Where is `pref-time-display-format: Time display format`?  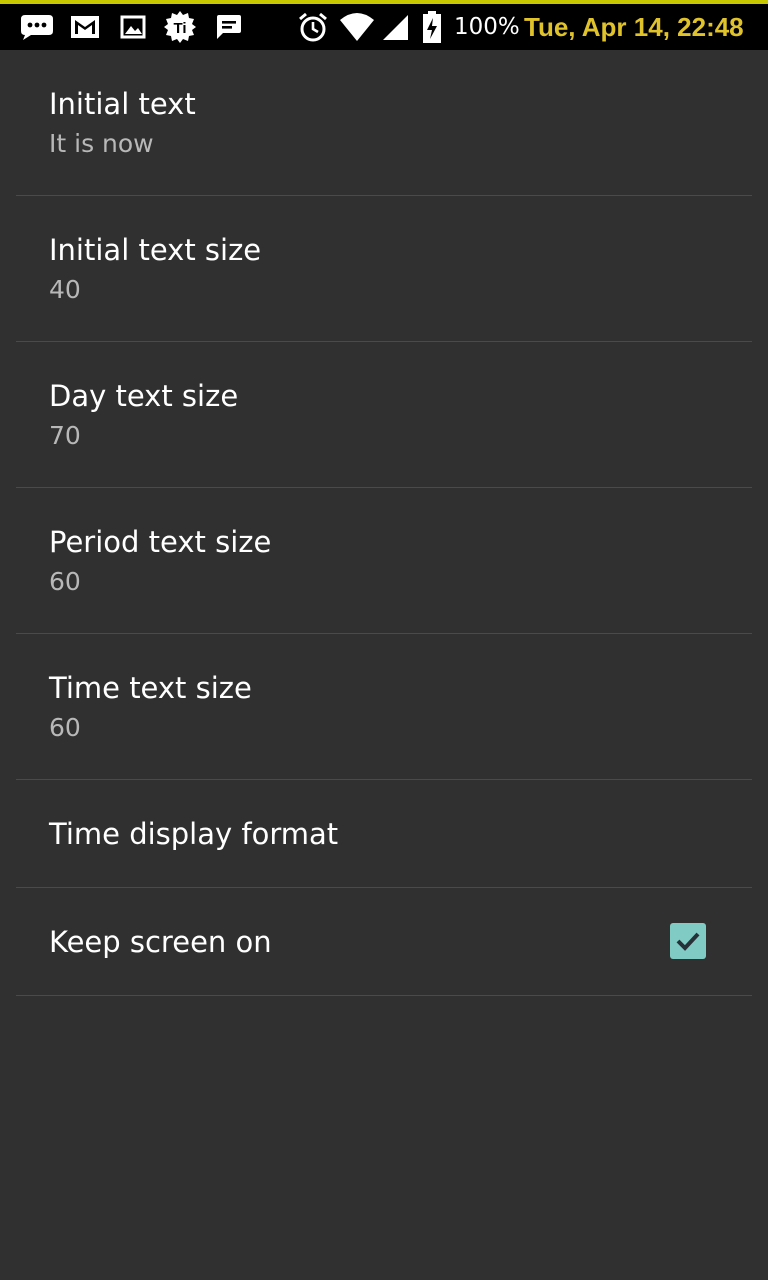
pref-time-display-format: Time display format is located at coordinates (384, 834).